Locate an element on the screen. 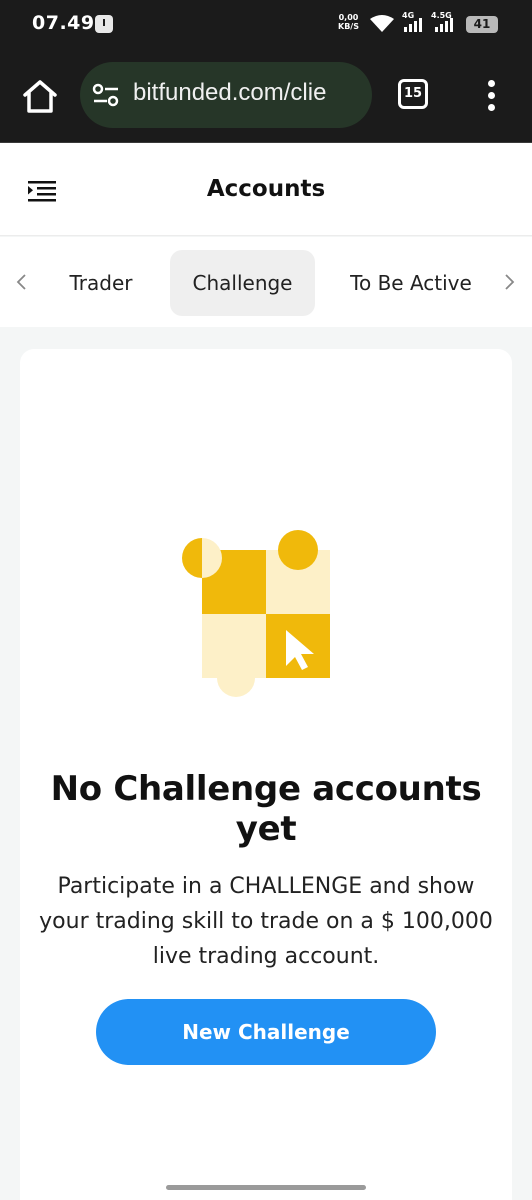 The image size is (532, 1200). more-vertical-icon is located at coordinates (492, 95).